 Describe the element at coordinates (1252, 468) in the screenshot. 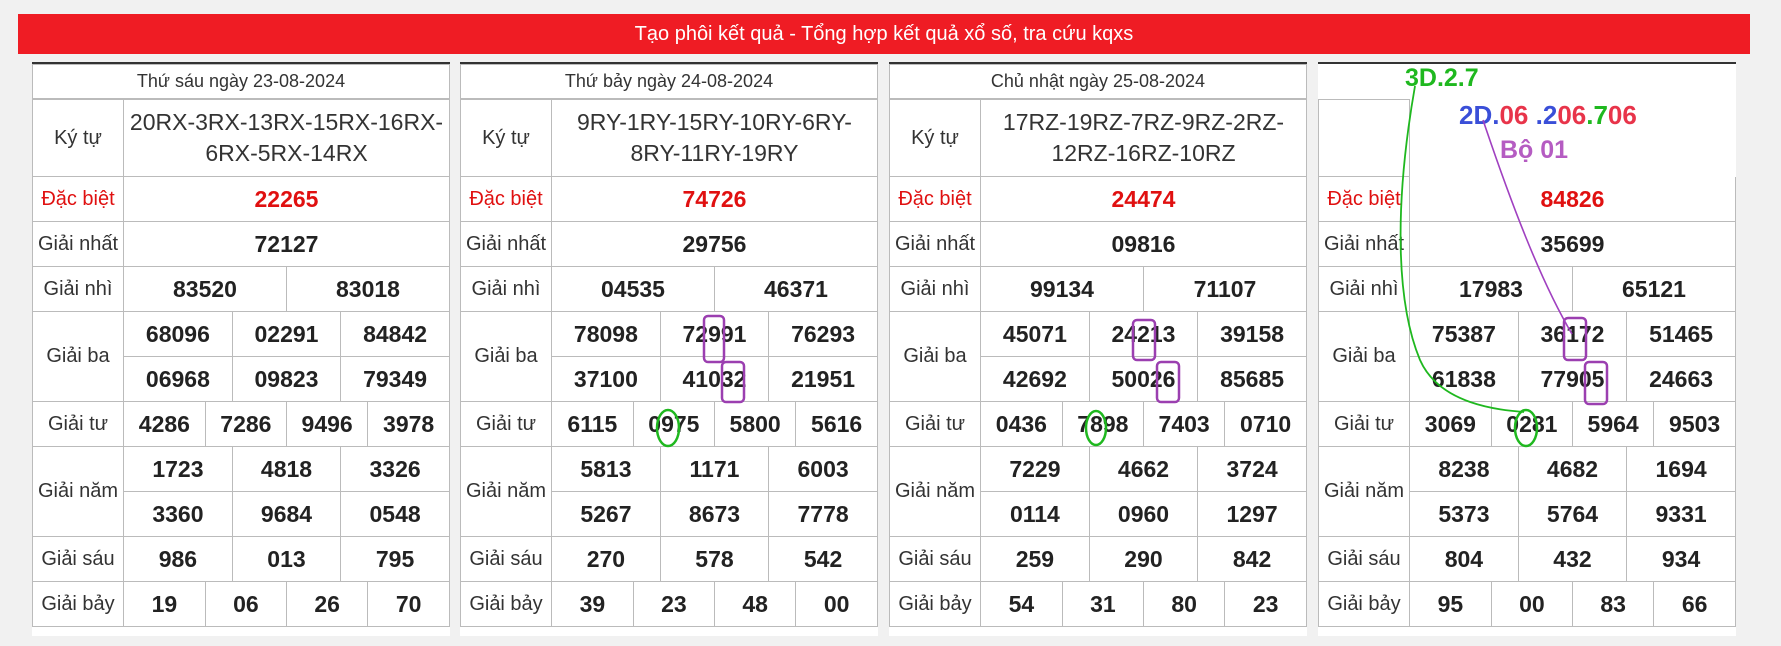

I see `fifth-prize: 3724` at that location.